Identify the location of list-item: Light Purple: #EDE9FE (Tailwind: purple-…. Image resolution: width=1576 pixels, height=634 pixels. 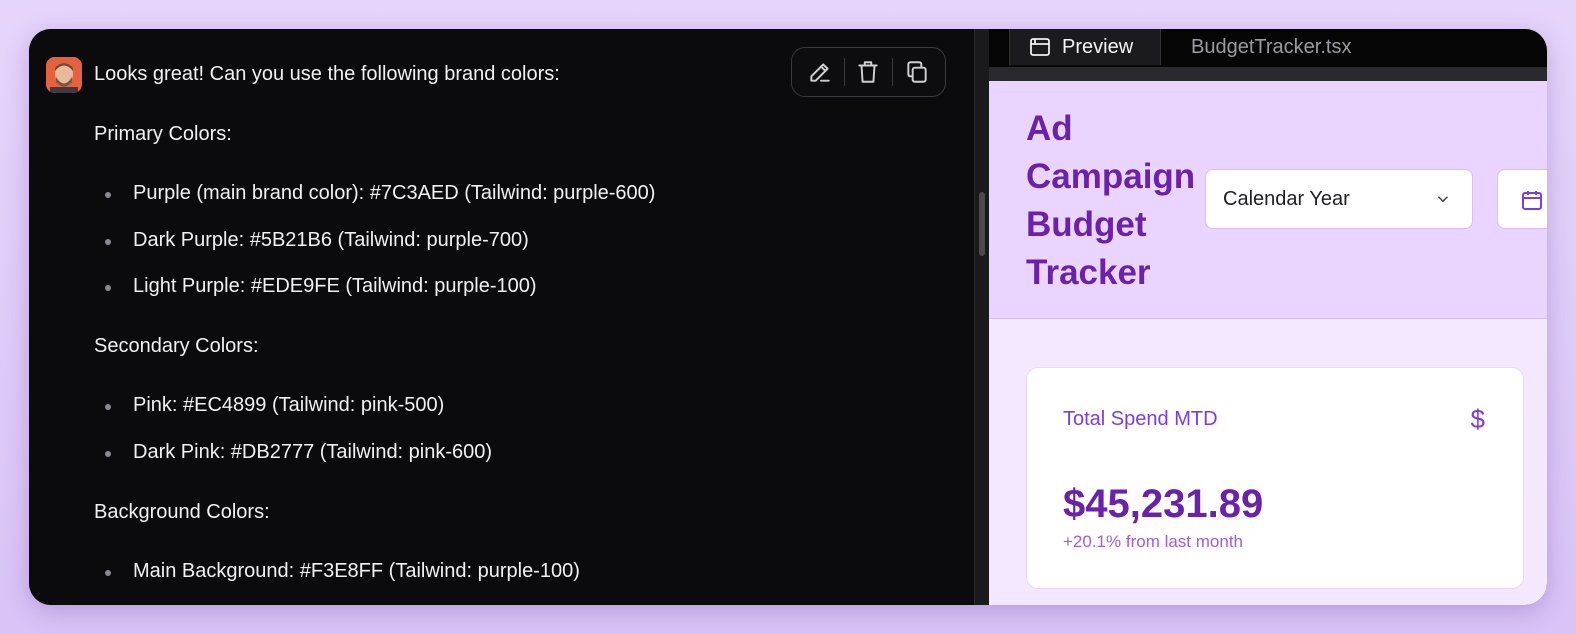
(321, 286).